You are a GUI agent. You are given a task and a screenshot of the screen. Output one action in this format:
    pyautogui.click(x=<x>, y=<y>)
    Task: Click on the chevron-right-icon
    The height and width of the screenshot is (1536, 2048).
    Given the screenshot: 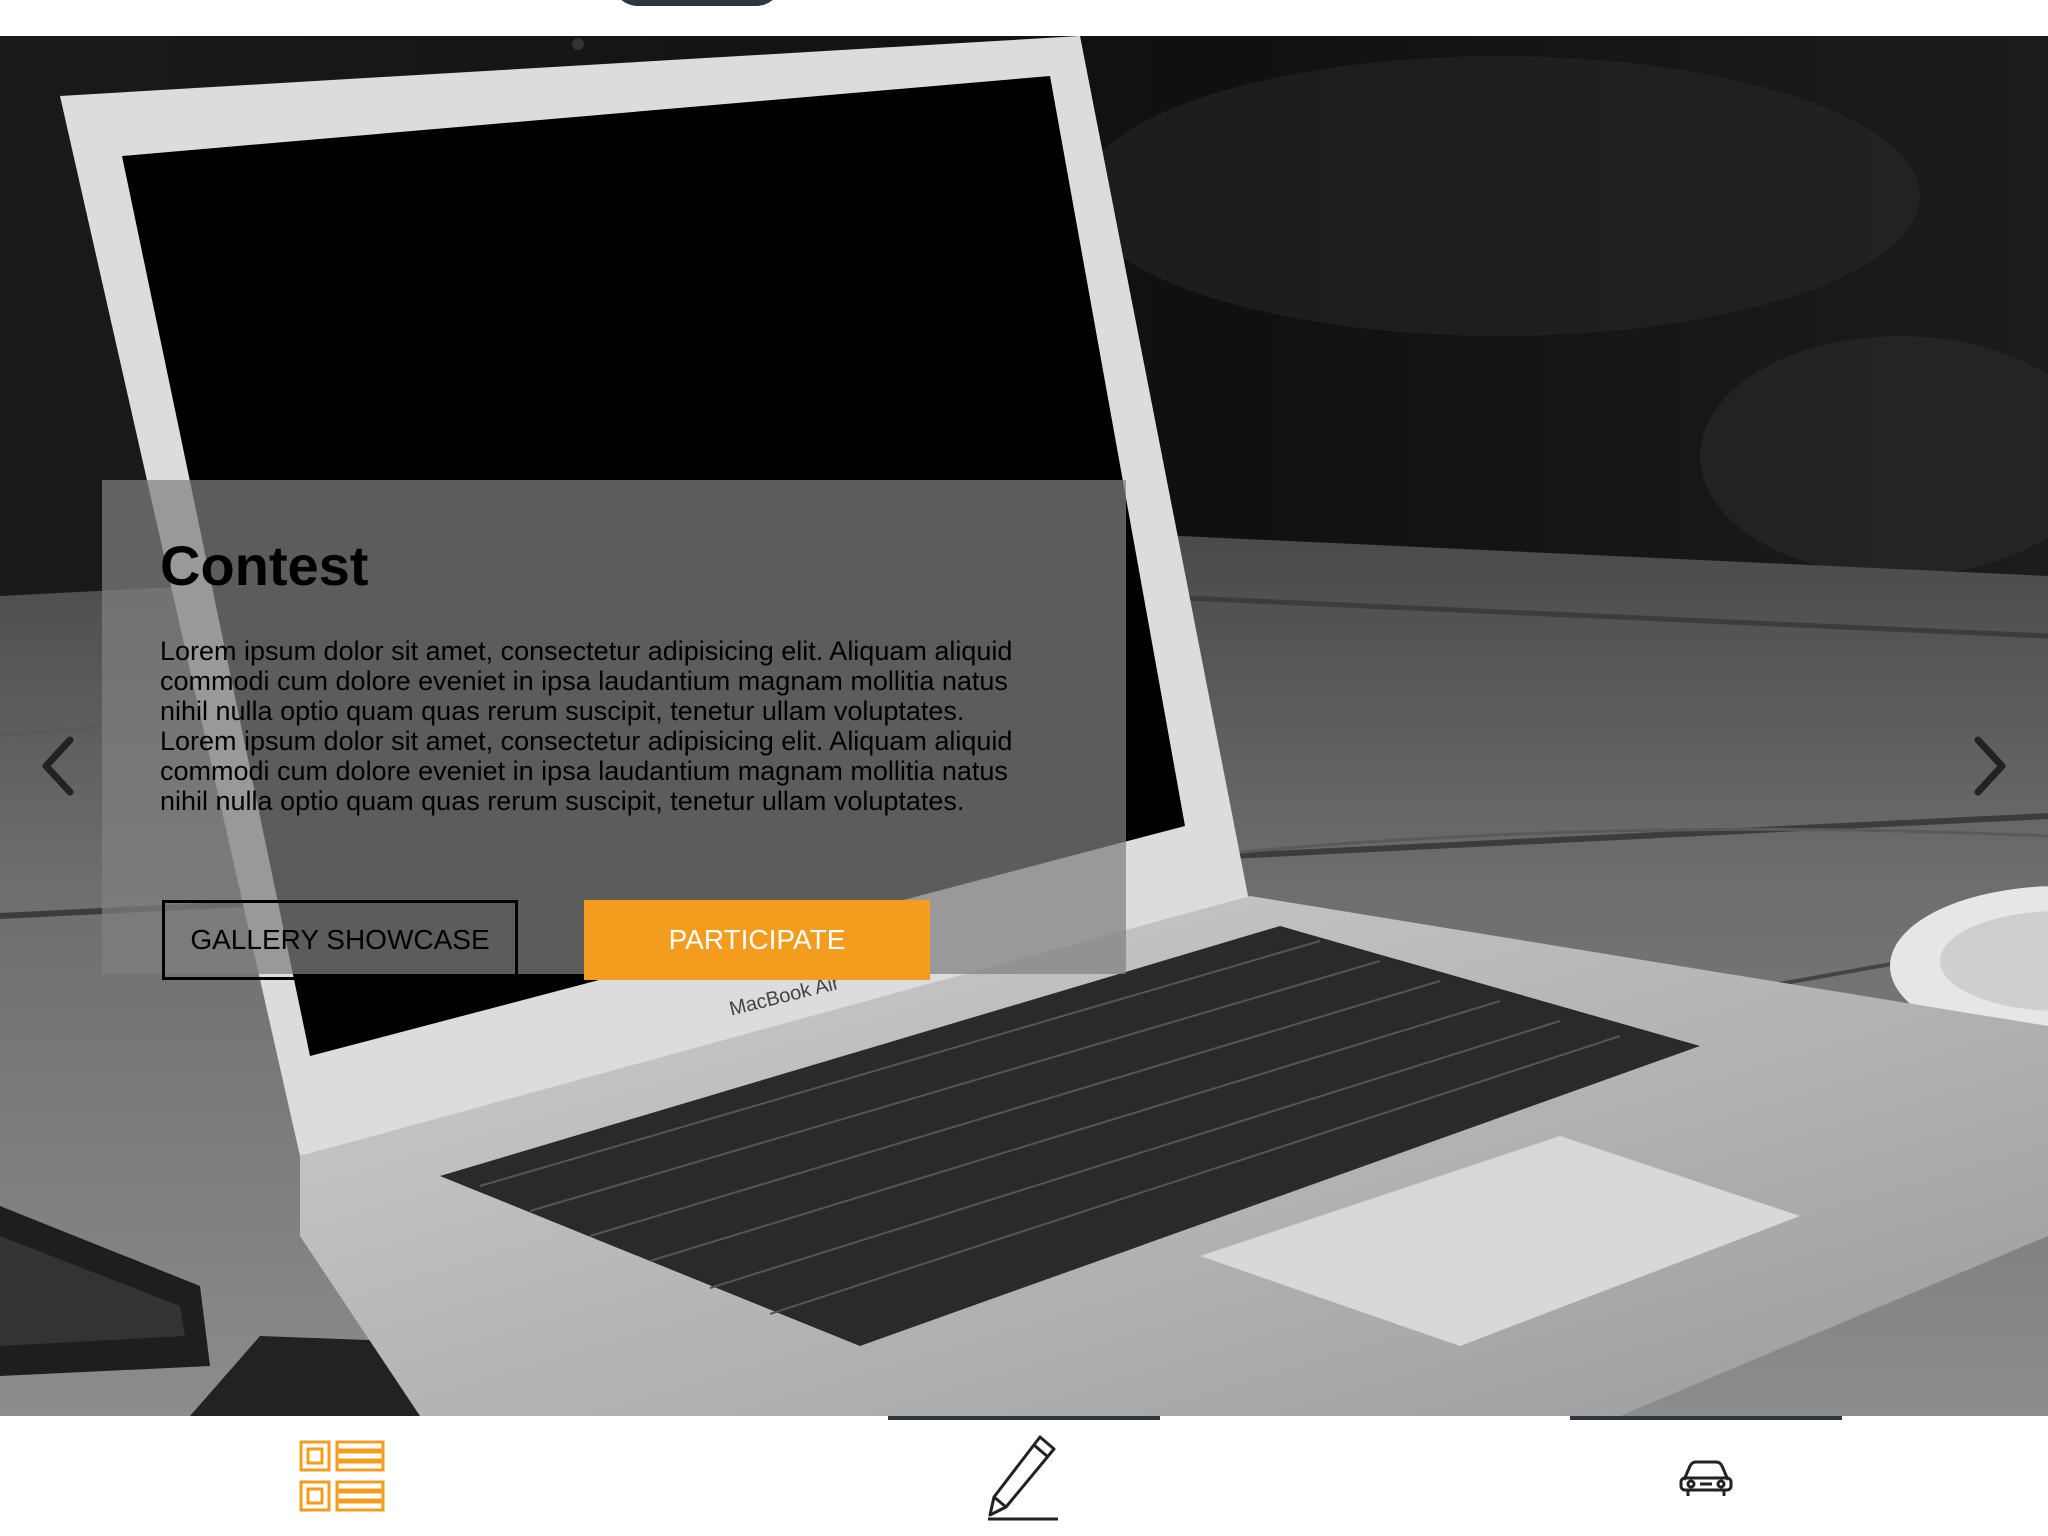 What is the action you would take?
    pyautogui.click(x=1990, y=766)
    